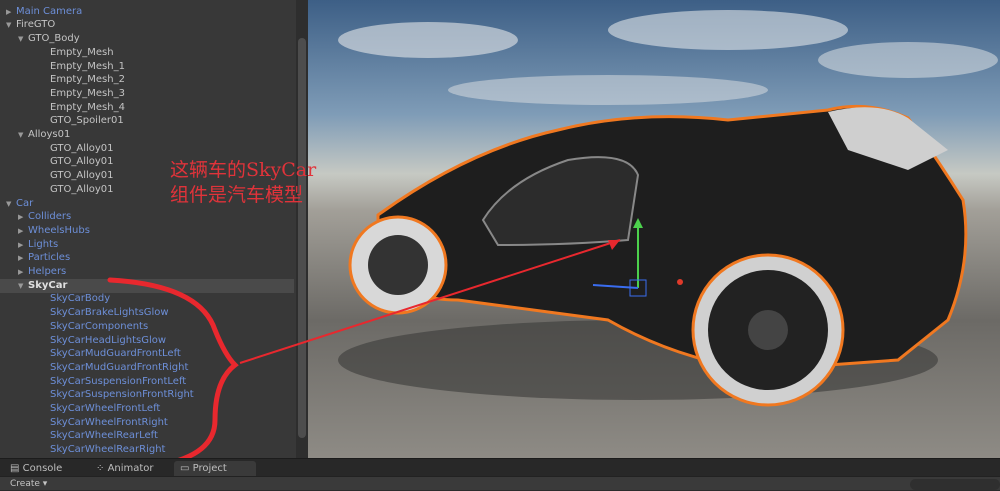  I want to click on tab-project-label: Project, so click(209, 468).